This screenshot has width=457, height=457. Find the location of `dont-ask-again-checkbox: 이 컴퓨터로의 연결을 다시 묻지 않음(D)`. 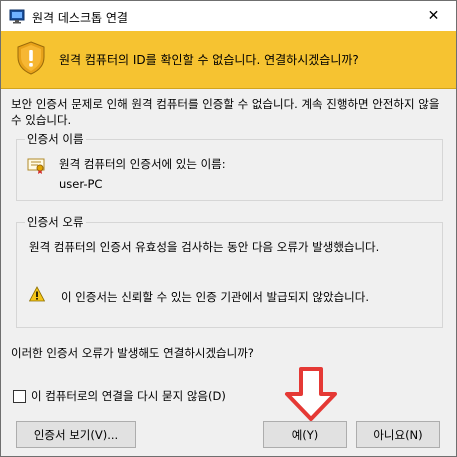

dont-ask-again-checkbox: 이 컴퓨터로의 연결을 다시 묻지 않음(D) is located at coordinates (119, 396).